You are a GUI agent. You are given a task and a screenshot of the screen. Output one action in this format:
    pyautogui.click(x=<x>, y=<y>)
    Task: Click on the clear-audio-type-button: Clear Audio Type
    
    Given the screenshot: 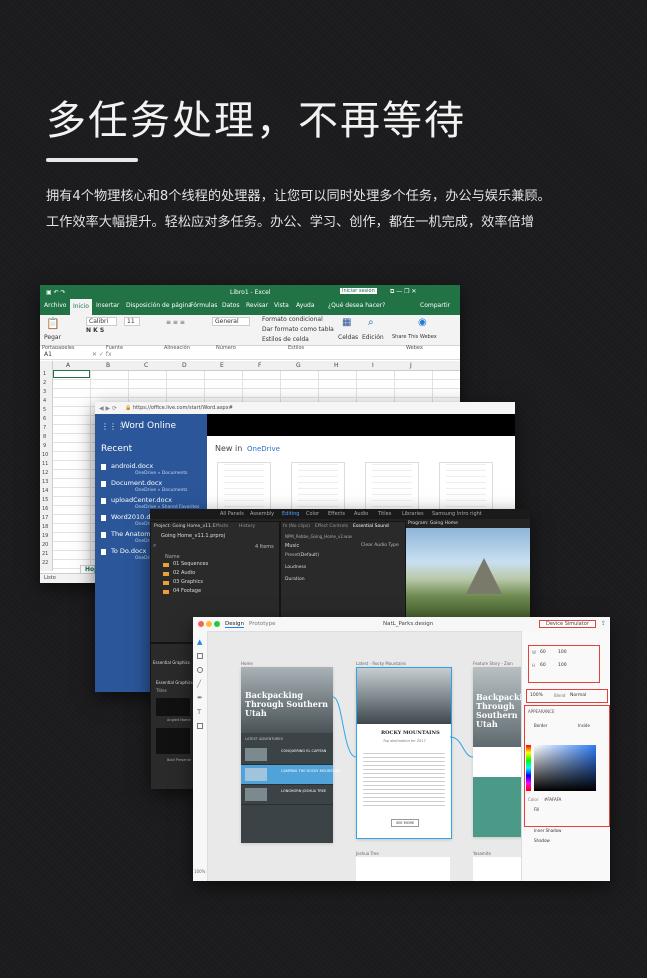 What is the action you would take?
    pyautogui.click(x=380, y=545)
    